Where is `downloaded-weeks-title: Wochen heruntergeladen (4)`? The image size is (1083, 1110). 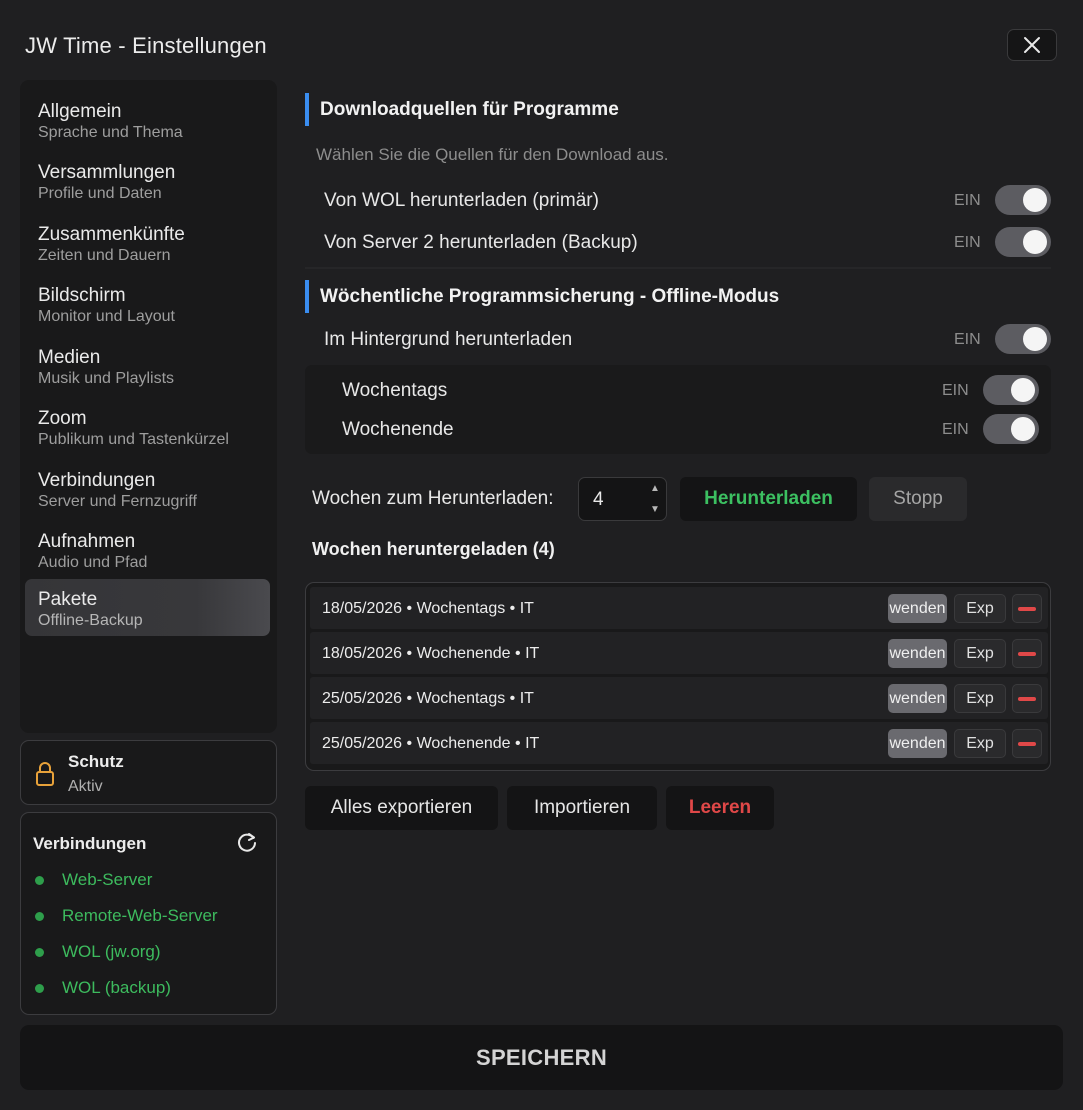 downloaded-weeks-title: Wochen heruntergeladen (4) is located at coordinates (433, 549).